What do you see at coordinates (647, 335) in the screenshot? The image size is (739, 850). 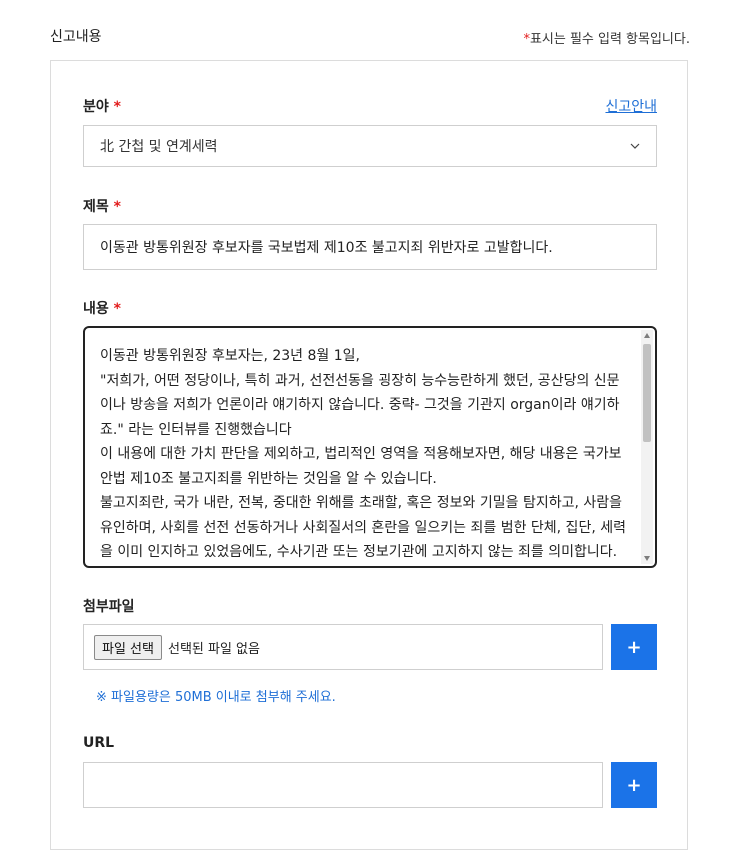 I see `scroll-up-arrow-icon` at bounding box center [647, 335].